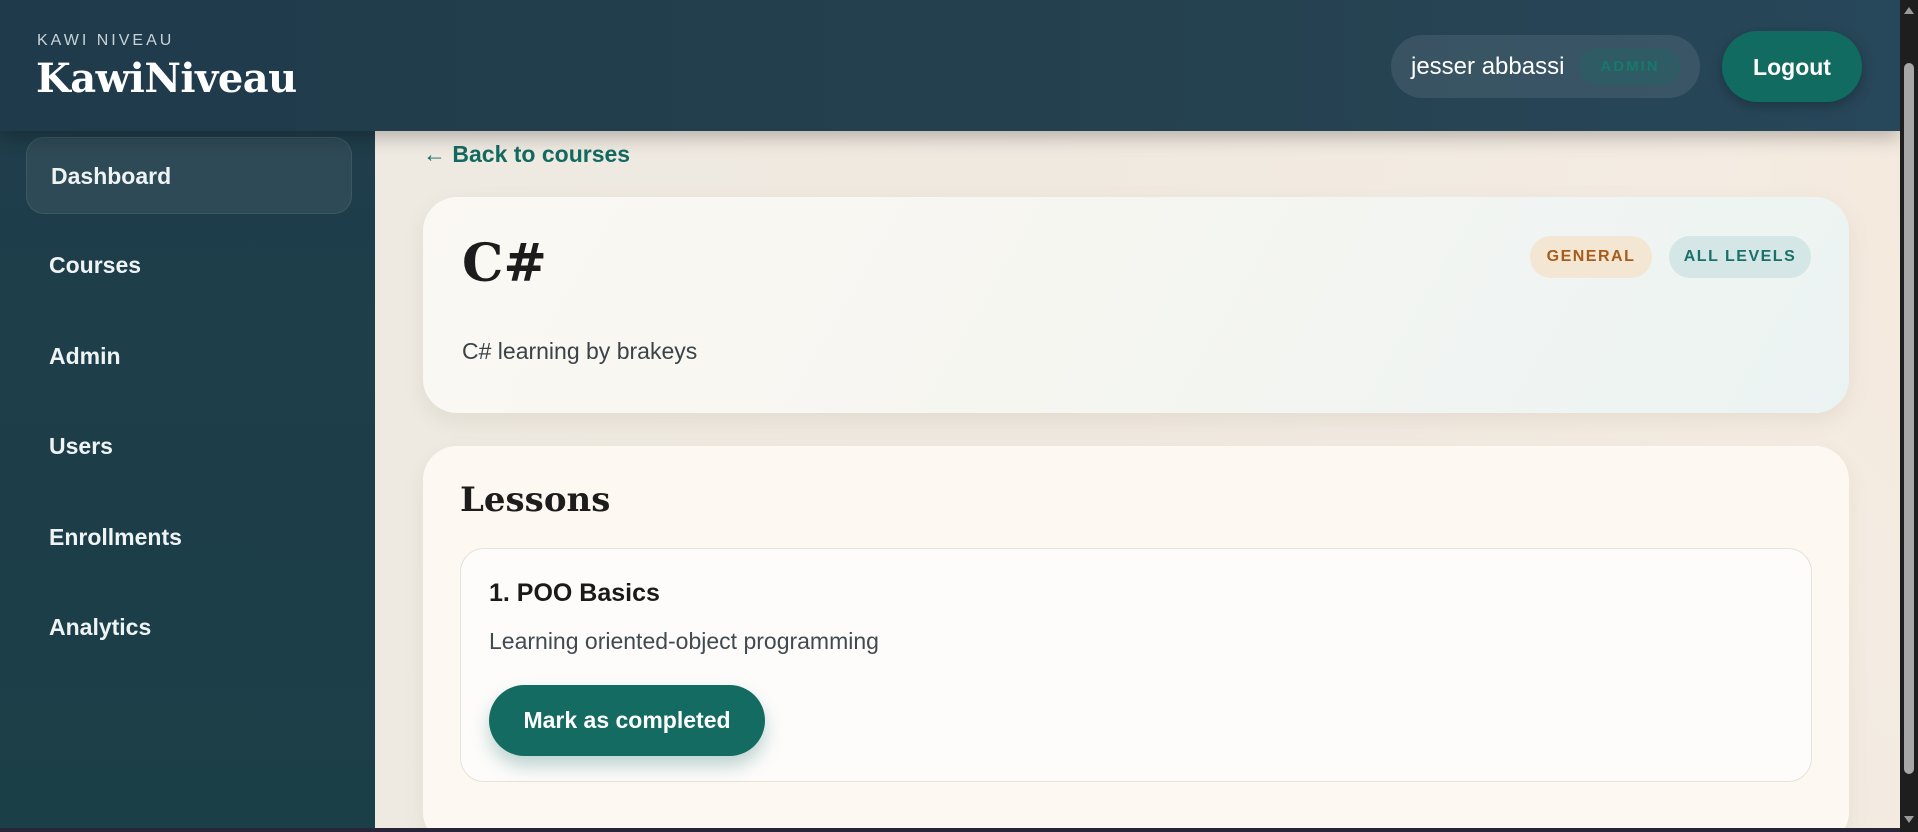 The width and height of the screenshot is (1918, 832). What do you see at coordinates (535, 500) in the screenshot?
I see `lessons-heading: Lessons` at bounding box center [535, 500].